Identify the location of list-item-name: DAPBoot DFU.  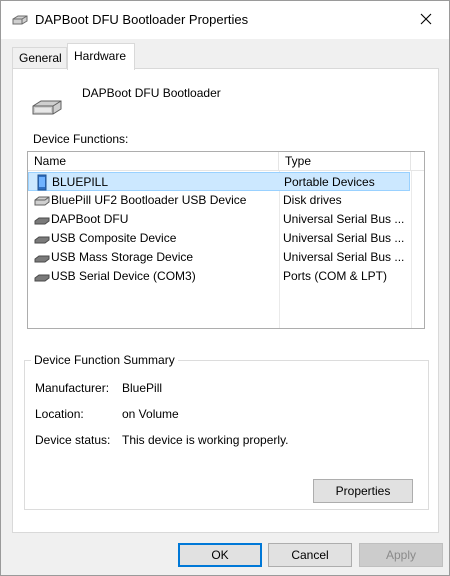
(90, 219).